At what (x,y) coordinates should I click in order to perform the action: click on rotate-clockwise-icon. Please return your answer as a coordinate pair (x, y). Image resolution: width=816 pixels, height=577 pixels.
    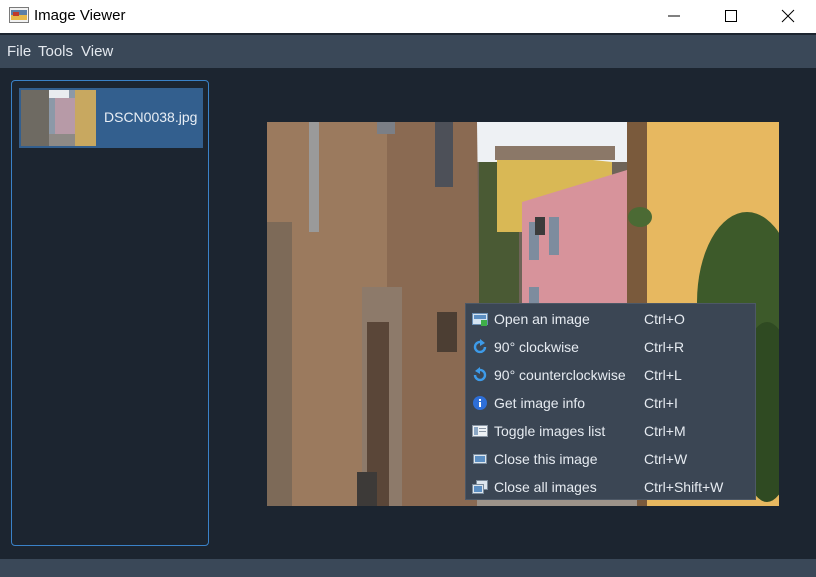
    Looking at the image, I should click on (480, 347).